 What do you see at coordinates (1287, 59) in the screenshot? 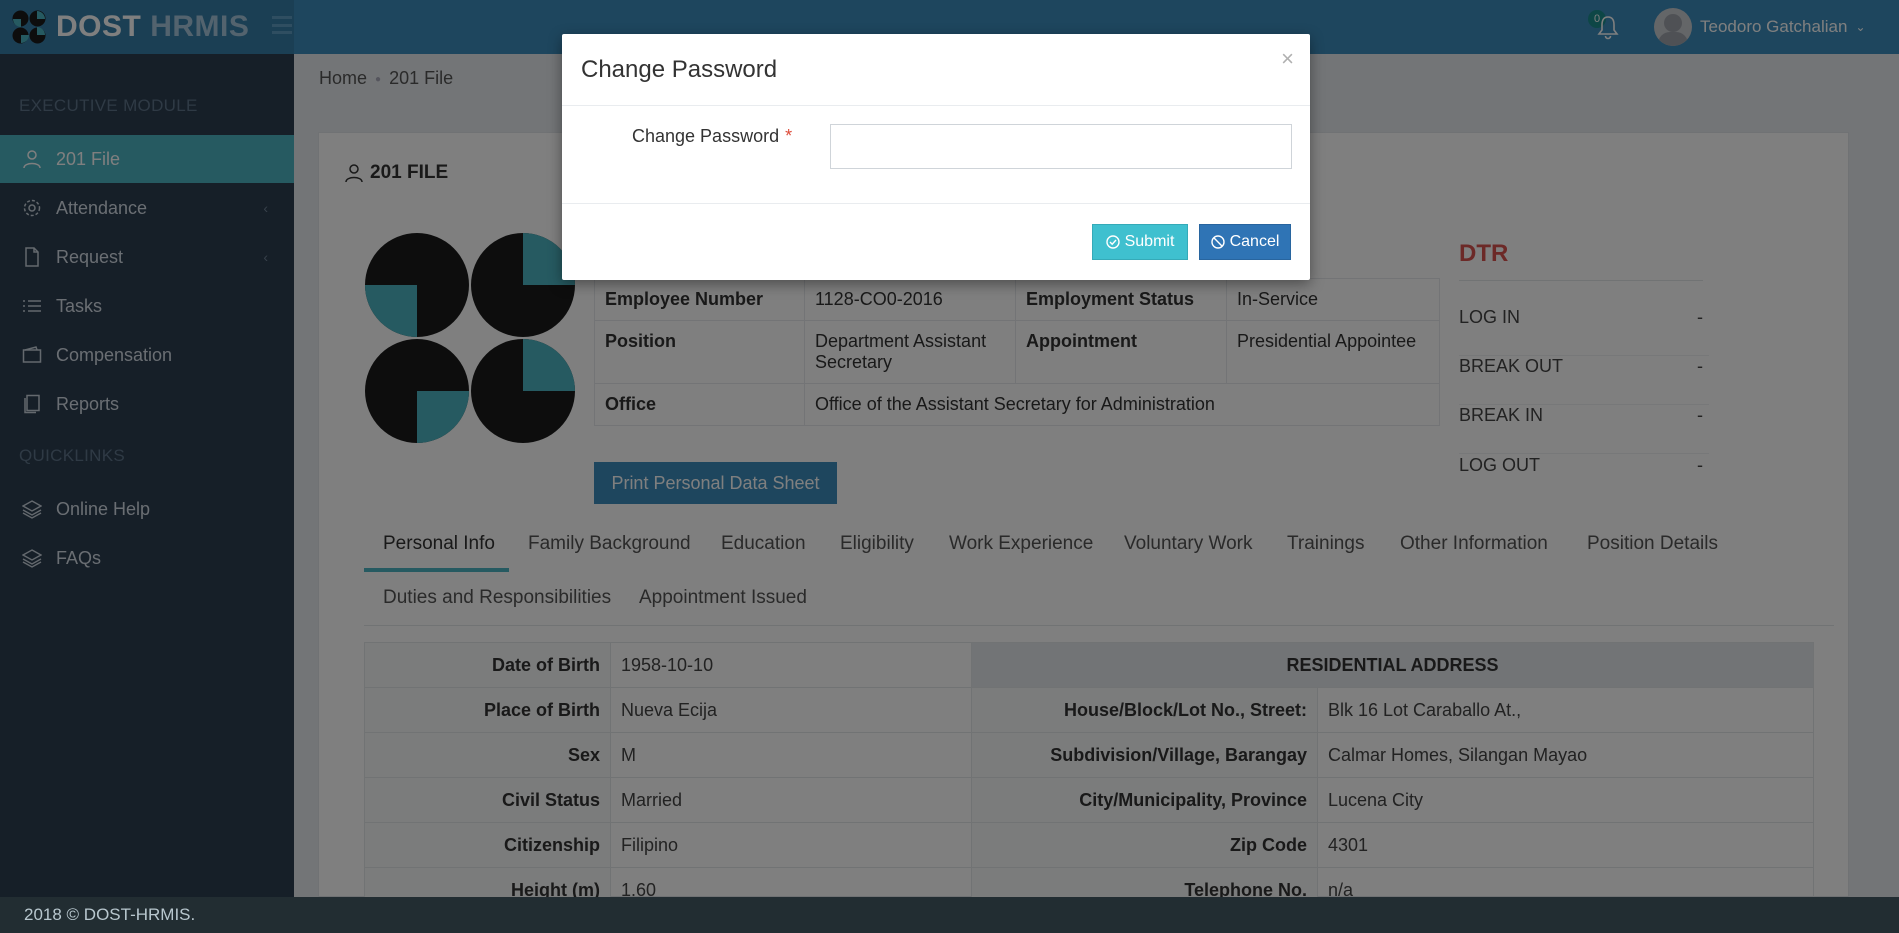
I see `close-icon: ×` at bounding box center [1287, 59].